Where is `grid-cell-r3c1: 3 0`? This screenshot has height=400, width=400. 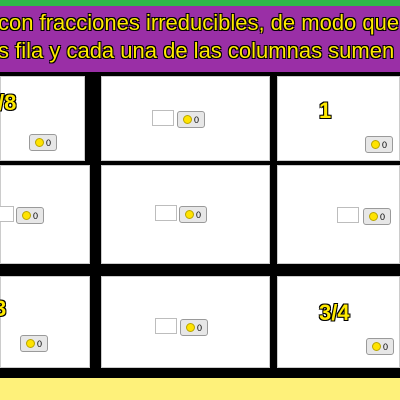 grid-cell-r3c1: 3 0 is located at coordinates (45, 322).